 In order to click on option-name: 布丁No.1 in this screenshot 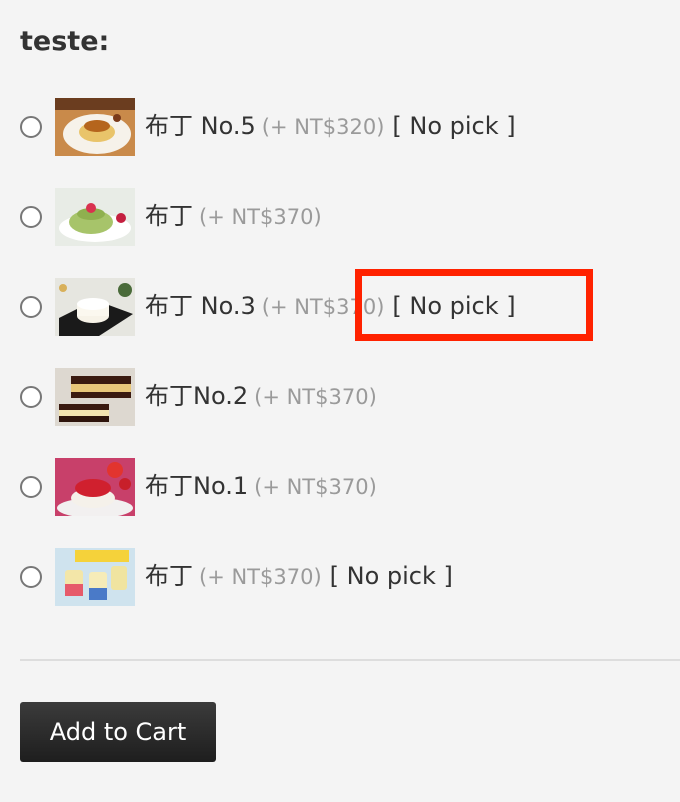, I will do `click(197, 486)`.